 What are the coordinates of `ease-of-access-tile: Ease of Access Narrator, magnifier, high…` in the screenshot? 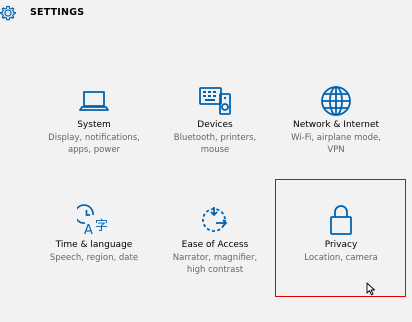 It's located at (215, 255).